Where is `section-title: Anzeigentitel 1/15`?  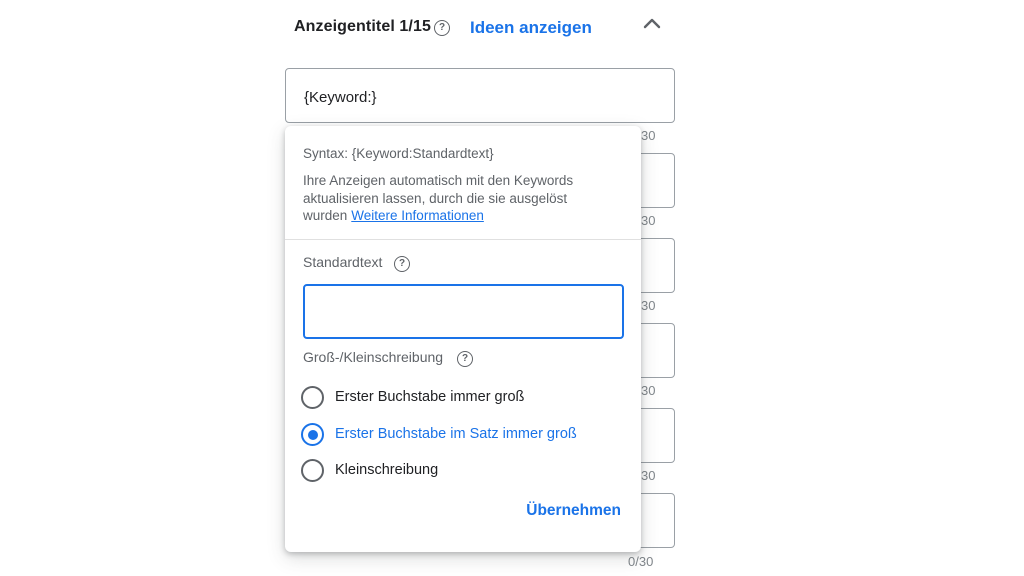 section-title: Anzeigentitel 1/15 is located at coordinates (362, 26).